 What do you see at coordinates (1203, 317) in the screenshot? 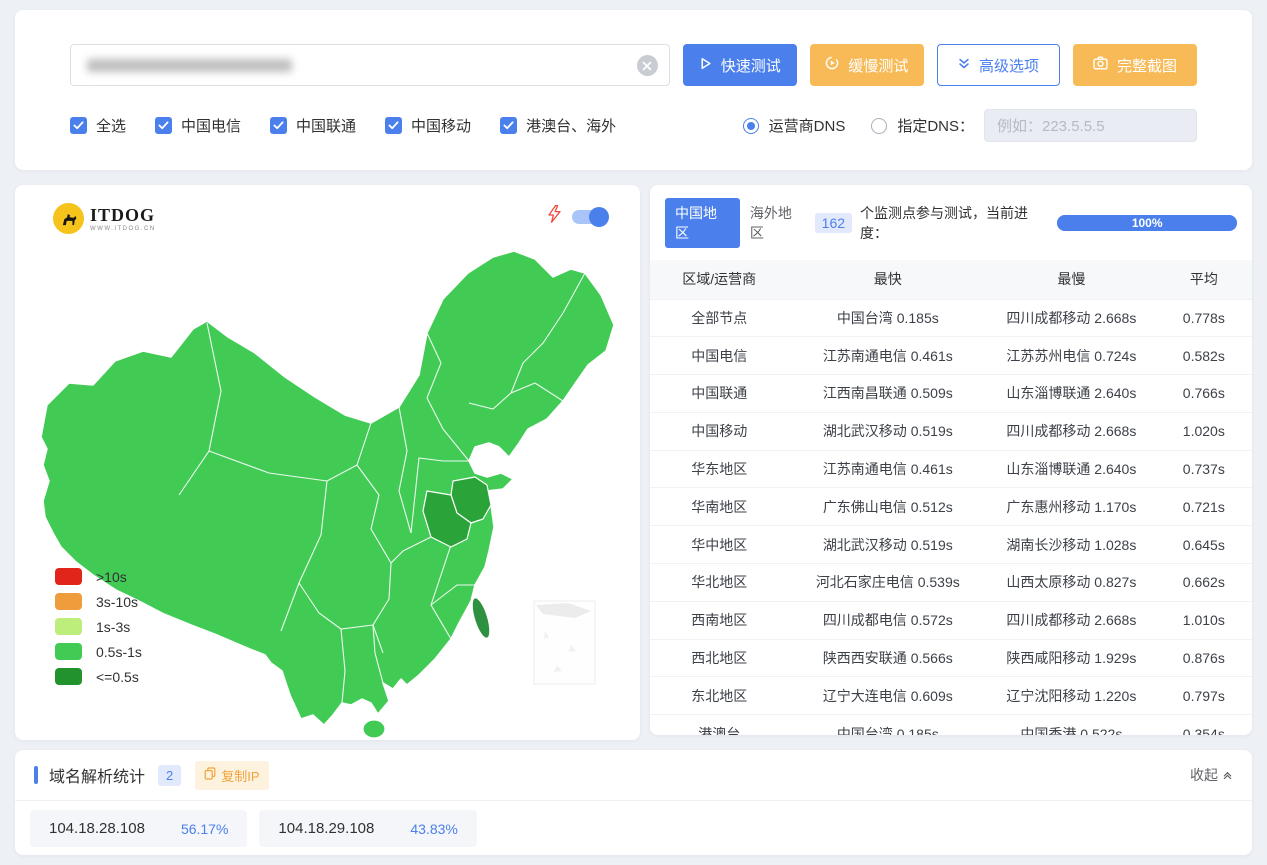
I see `table-cell: 0.778s` at bounding box center [1203, 317].